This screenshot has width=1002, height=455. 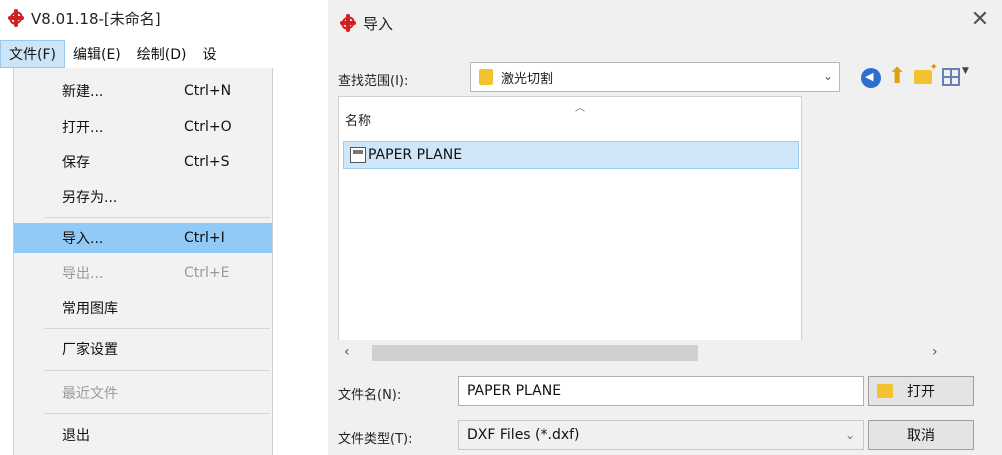 I want to click on file-item: PAPER PLANE, so click(x=571, y=155).